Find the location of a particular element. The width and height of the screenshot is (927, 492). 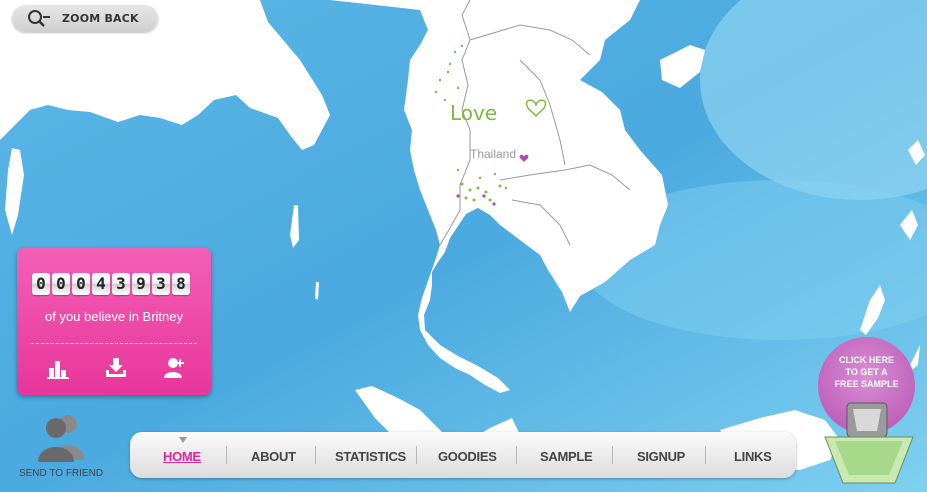

counter-digits: 0 0 0 4 3 9 3 8 is located at coordinates (111, 284).